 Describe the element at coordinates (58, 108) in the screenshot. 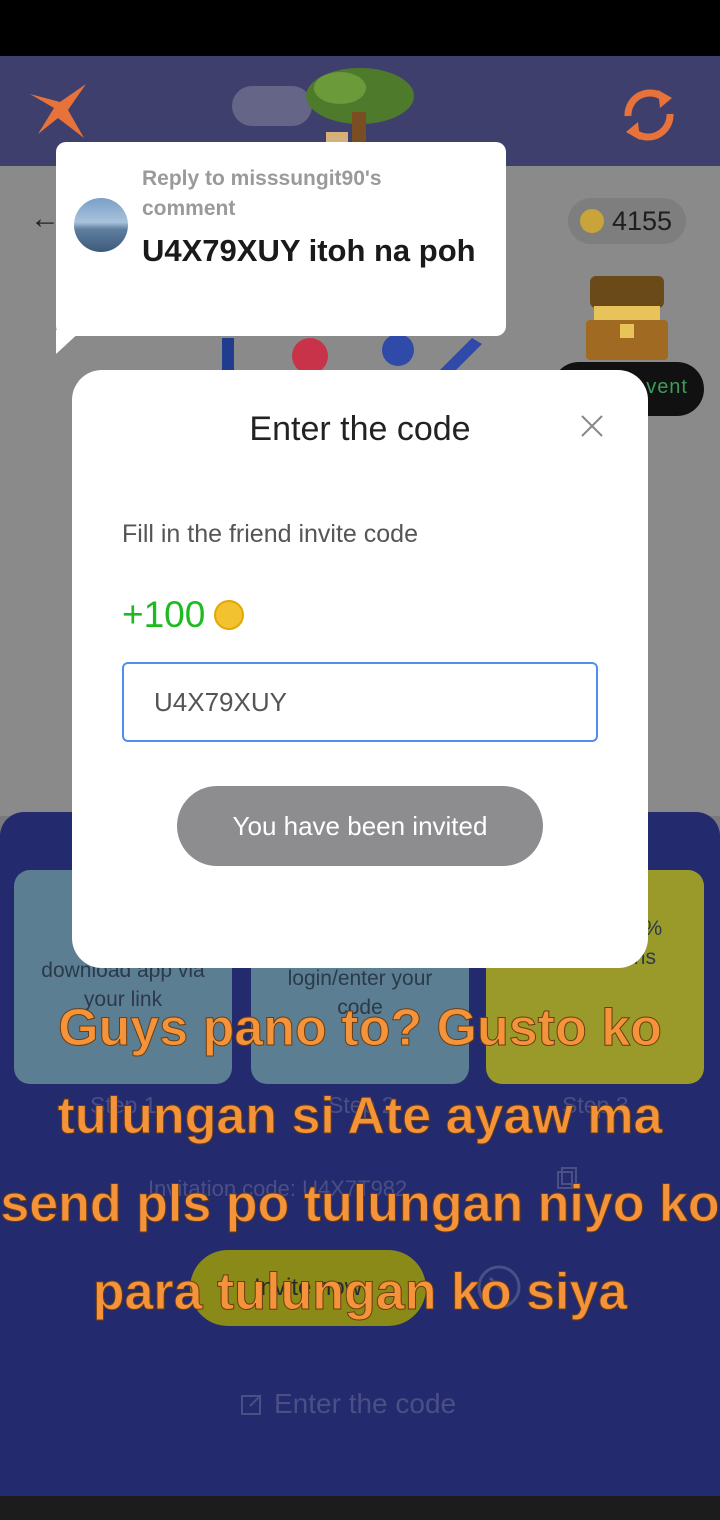

I see `x-logo-icon` at that location.